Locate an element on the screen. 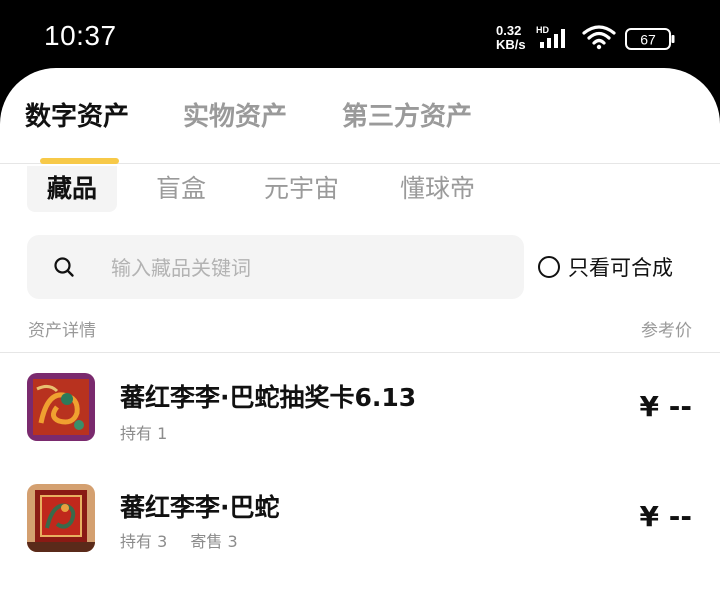  list-header: 资产详情 参考价 is located at coordinates (360, 332).